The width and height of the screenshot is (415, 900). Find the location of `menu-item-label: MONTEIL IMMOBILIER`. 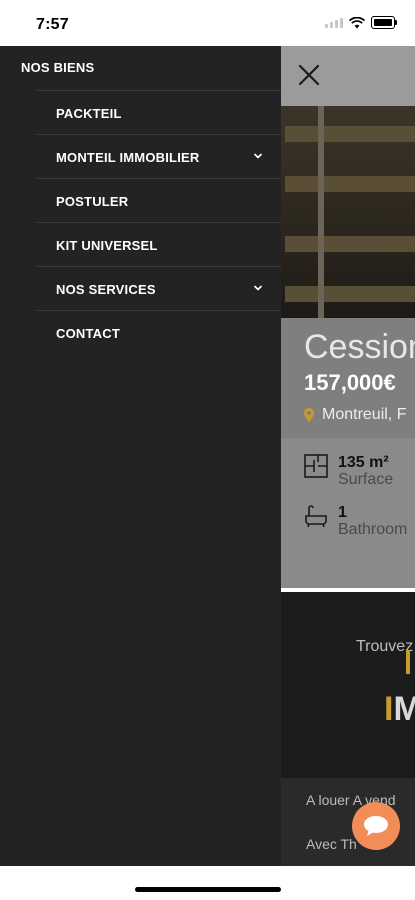

menu-item-label: MONTEIL IMMOBILIER is located at coordinates (128, 157).